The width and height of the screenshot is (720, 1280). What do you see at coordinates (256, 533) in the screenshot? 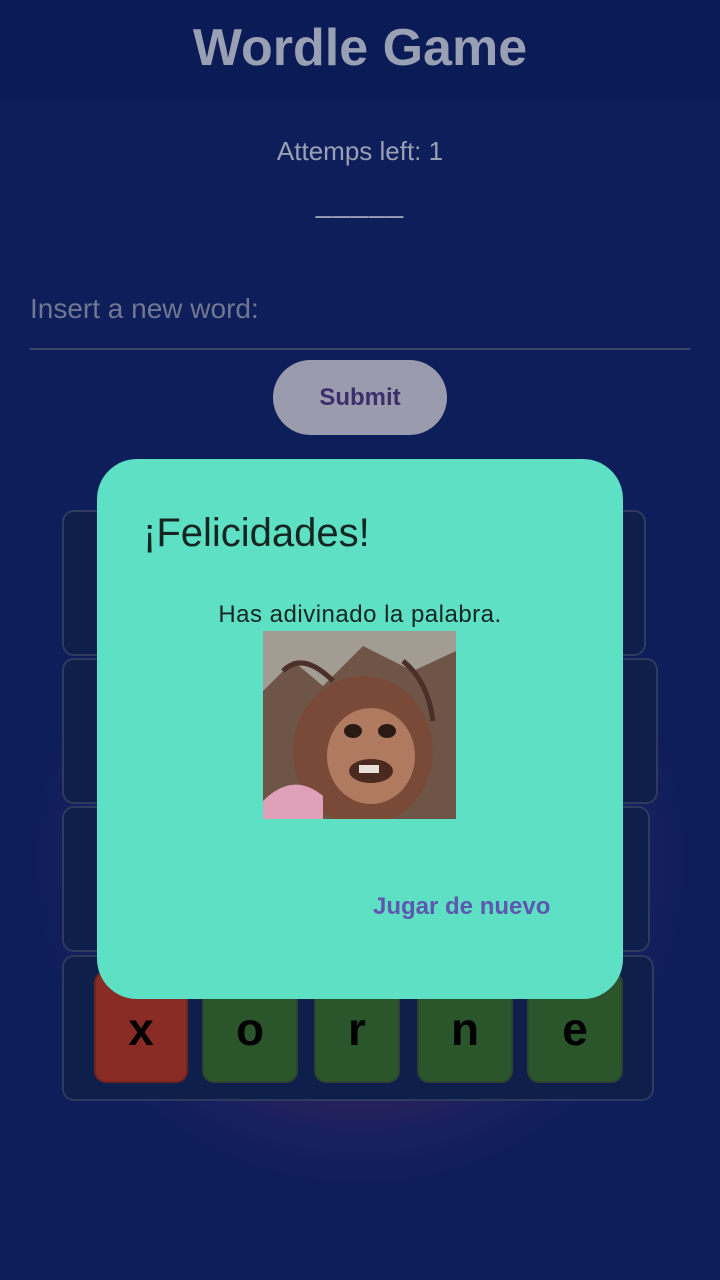
I see `dialog-title: ¡Felicidades!` at bounding box center [256, 533].